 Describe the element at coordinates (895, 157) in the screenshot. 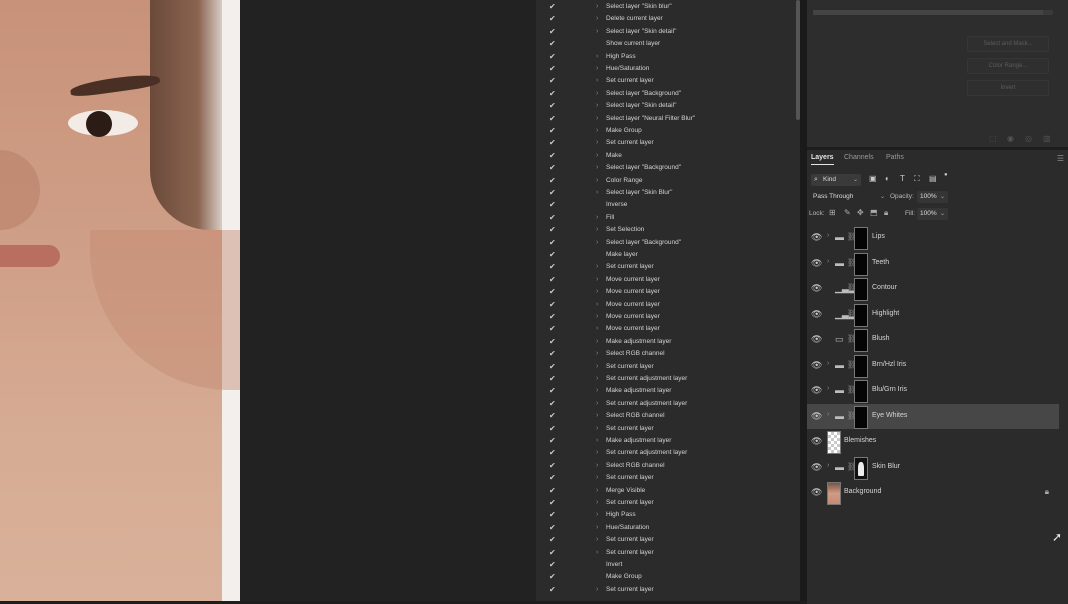

I see `tab-paths: Paths` at that location.